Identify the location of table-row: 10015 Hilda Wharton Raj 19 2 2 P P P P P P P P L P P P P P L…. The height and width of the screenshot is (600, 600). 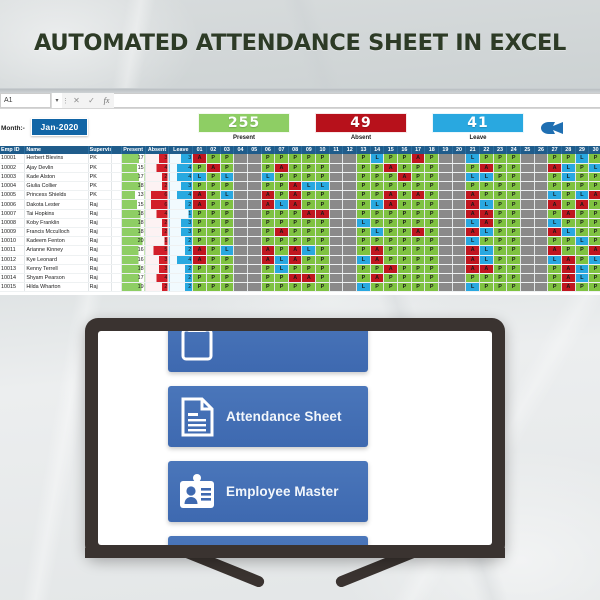
(300, 287).